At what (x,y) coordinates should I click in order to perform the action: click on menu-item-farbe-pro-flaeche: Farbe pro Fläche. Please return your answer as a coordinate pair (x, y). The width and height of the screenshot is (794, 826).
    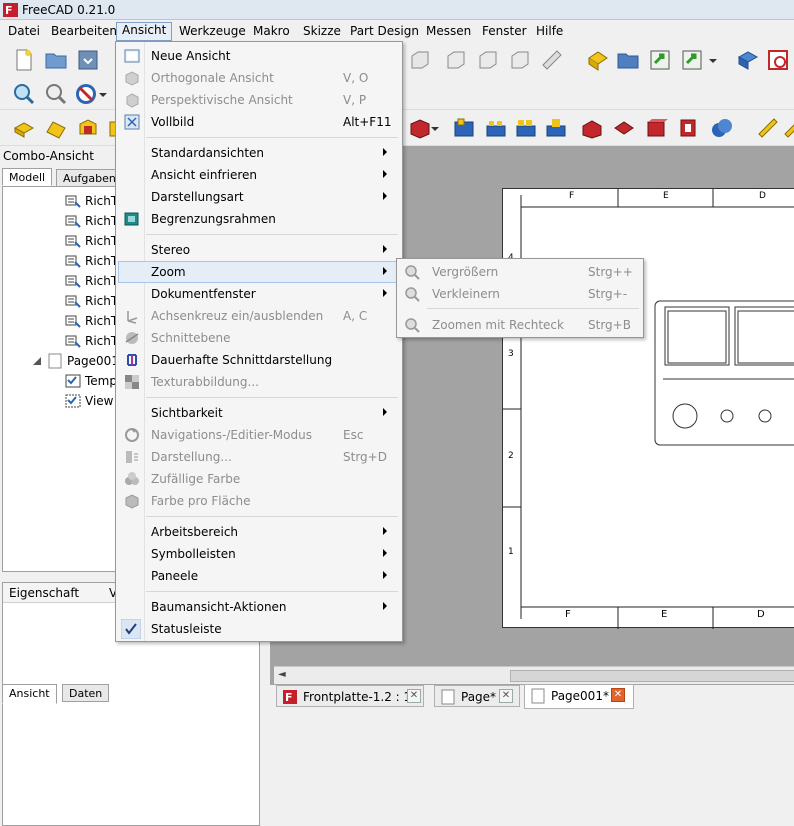
    Looking at the image, I should click on (259, 501).